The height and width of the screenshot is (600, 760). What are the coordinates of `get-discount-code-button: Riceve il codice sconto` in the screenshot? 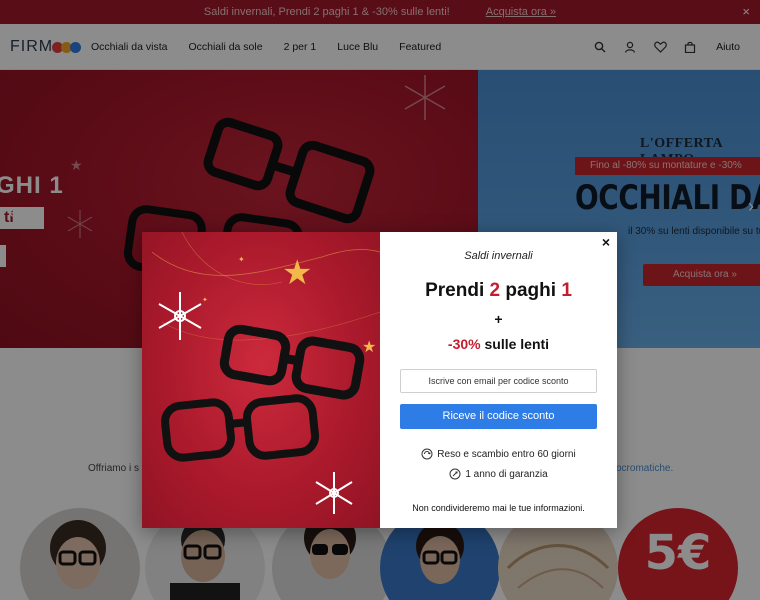 It's located at (498, 416).